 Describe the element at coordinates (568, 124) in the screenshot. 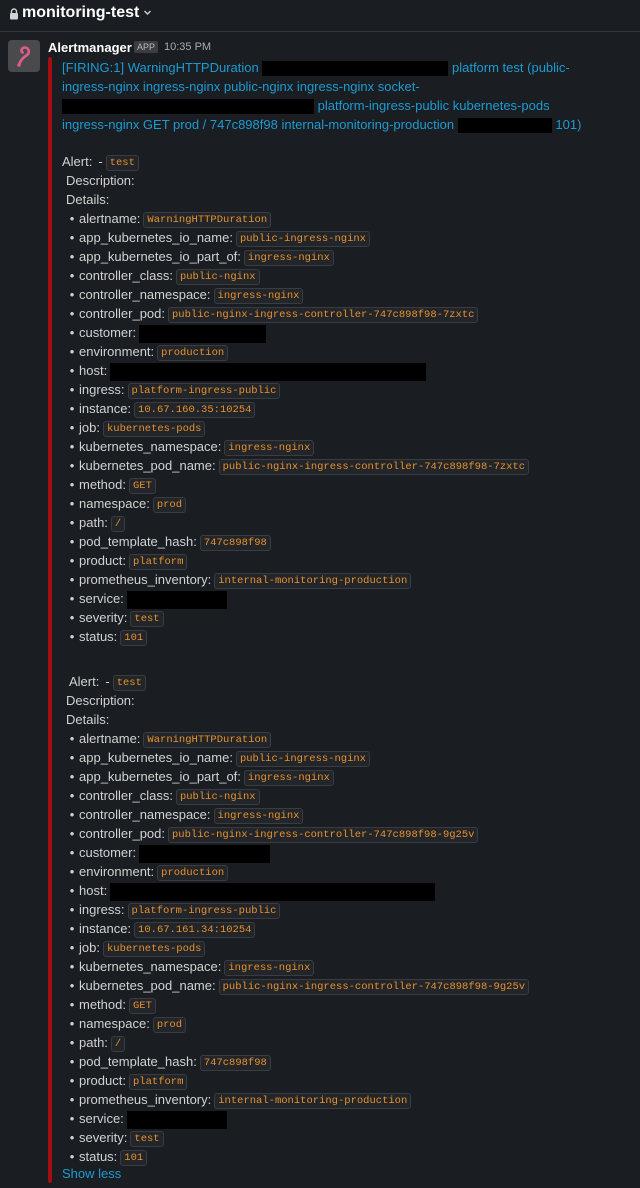

I see `title-text: 101)` at that location.